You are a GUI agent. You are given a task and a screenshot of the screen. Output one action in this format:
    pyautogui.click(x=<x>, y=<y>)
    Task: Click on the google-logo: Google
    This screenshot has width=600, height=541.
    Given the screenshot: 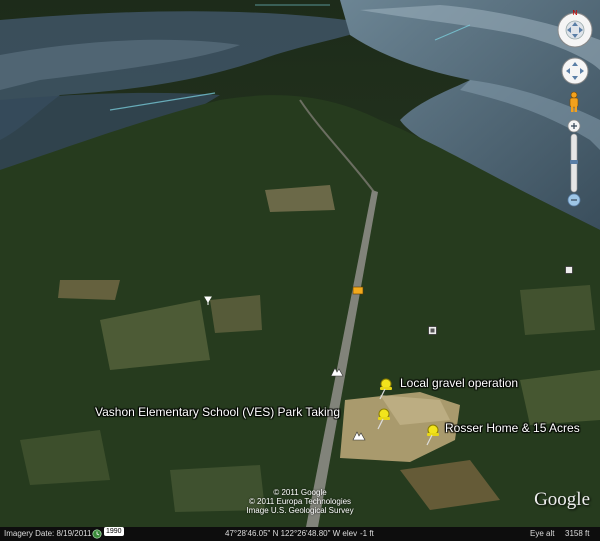 What is the action you would take?
    pyautogui.click(x=562, y=499)
    